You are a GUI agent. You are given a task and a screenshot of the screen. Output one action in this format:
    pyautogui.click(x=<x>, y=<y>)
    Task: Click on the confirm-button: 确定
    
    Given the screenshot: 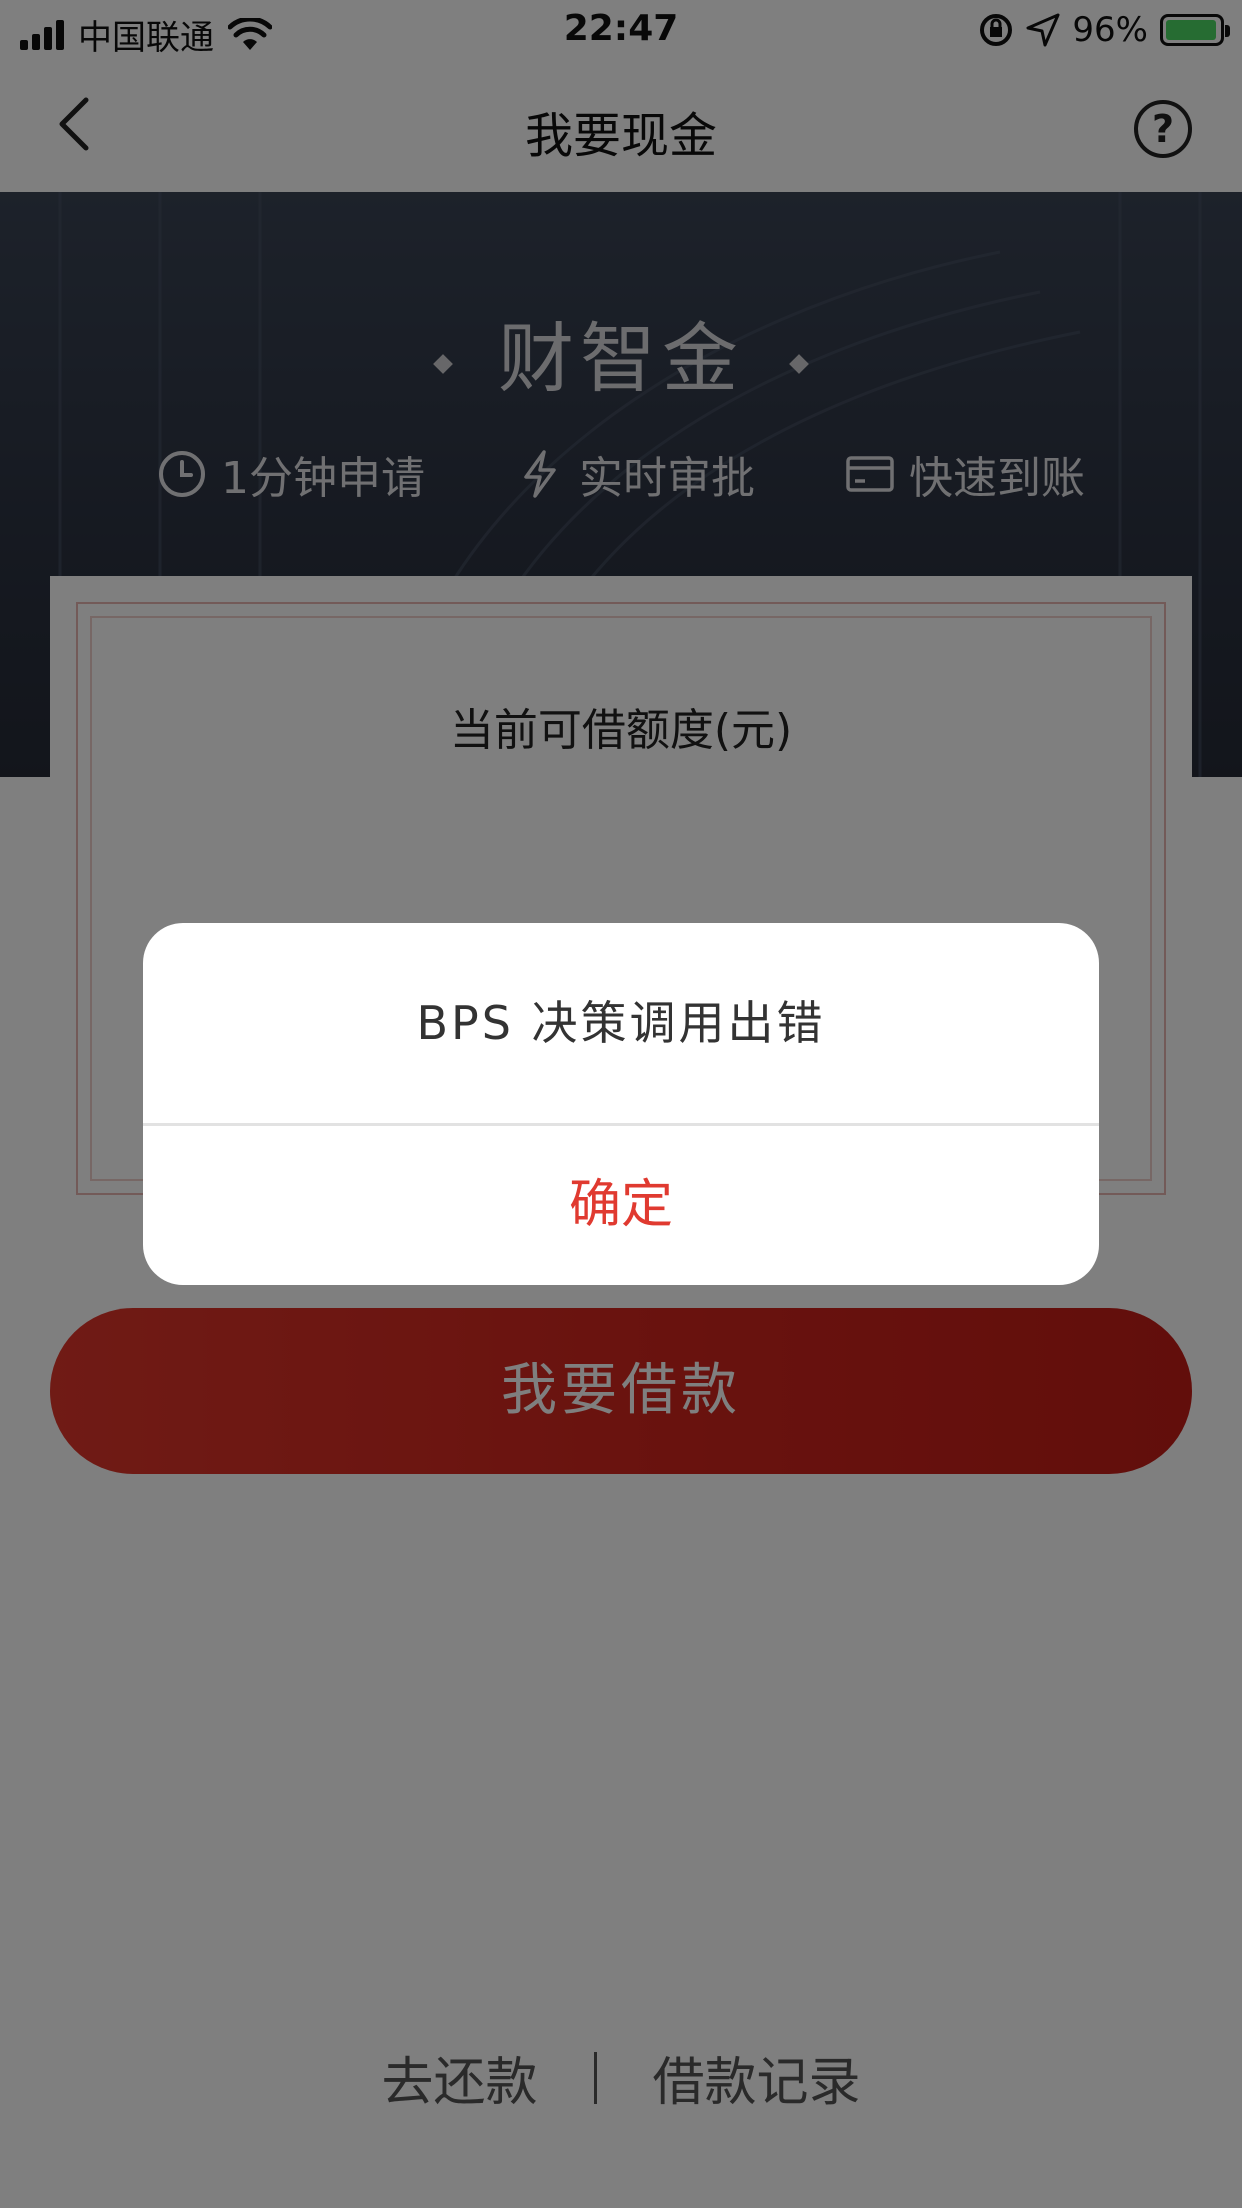 What is the action you would take?
    pyautogui.click(x=621, y=1205)
    